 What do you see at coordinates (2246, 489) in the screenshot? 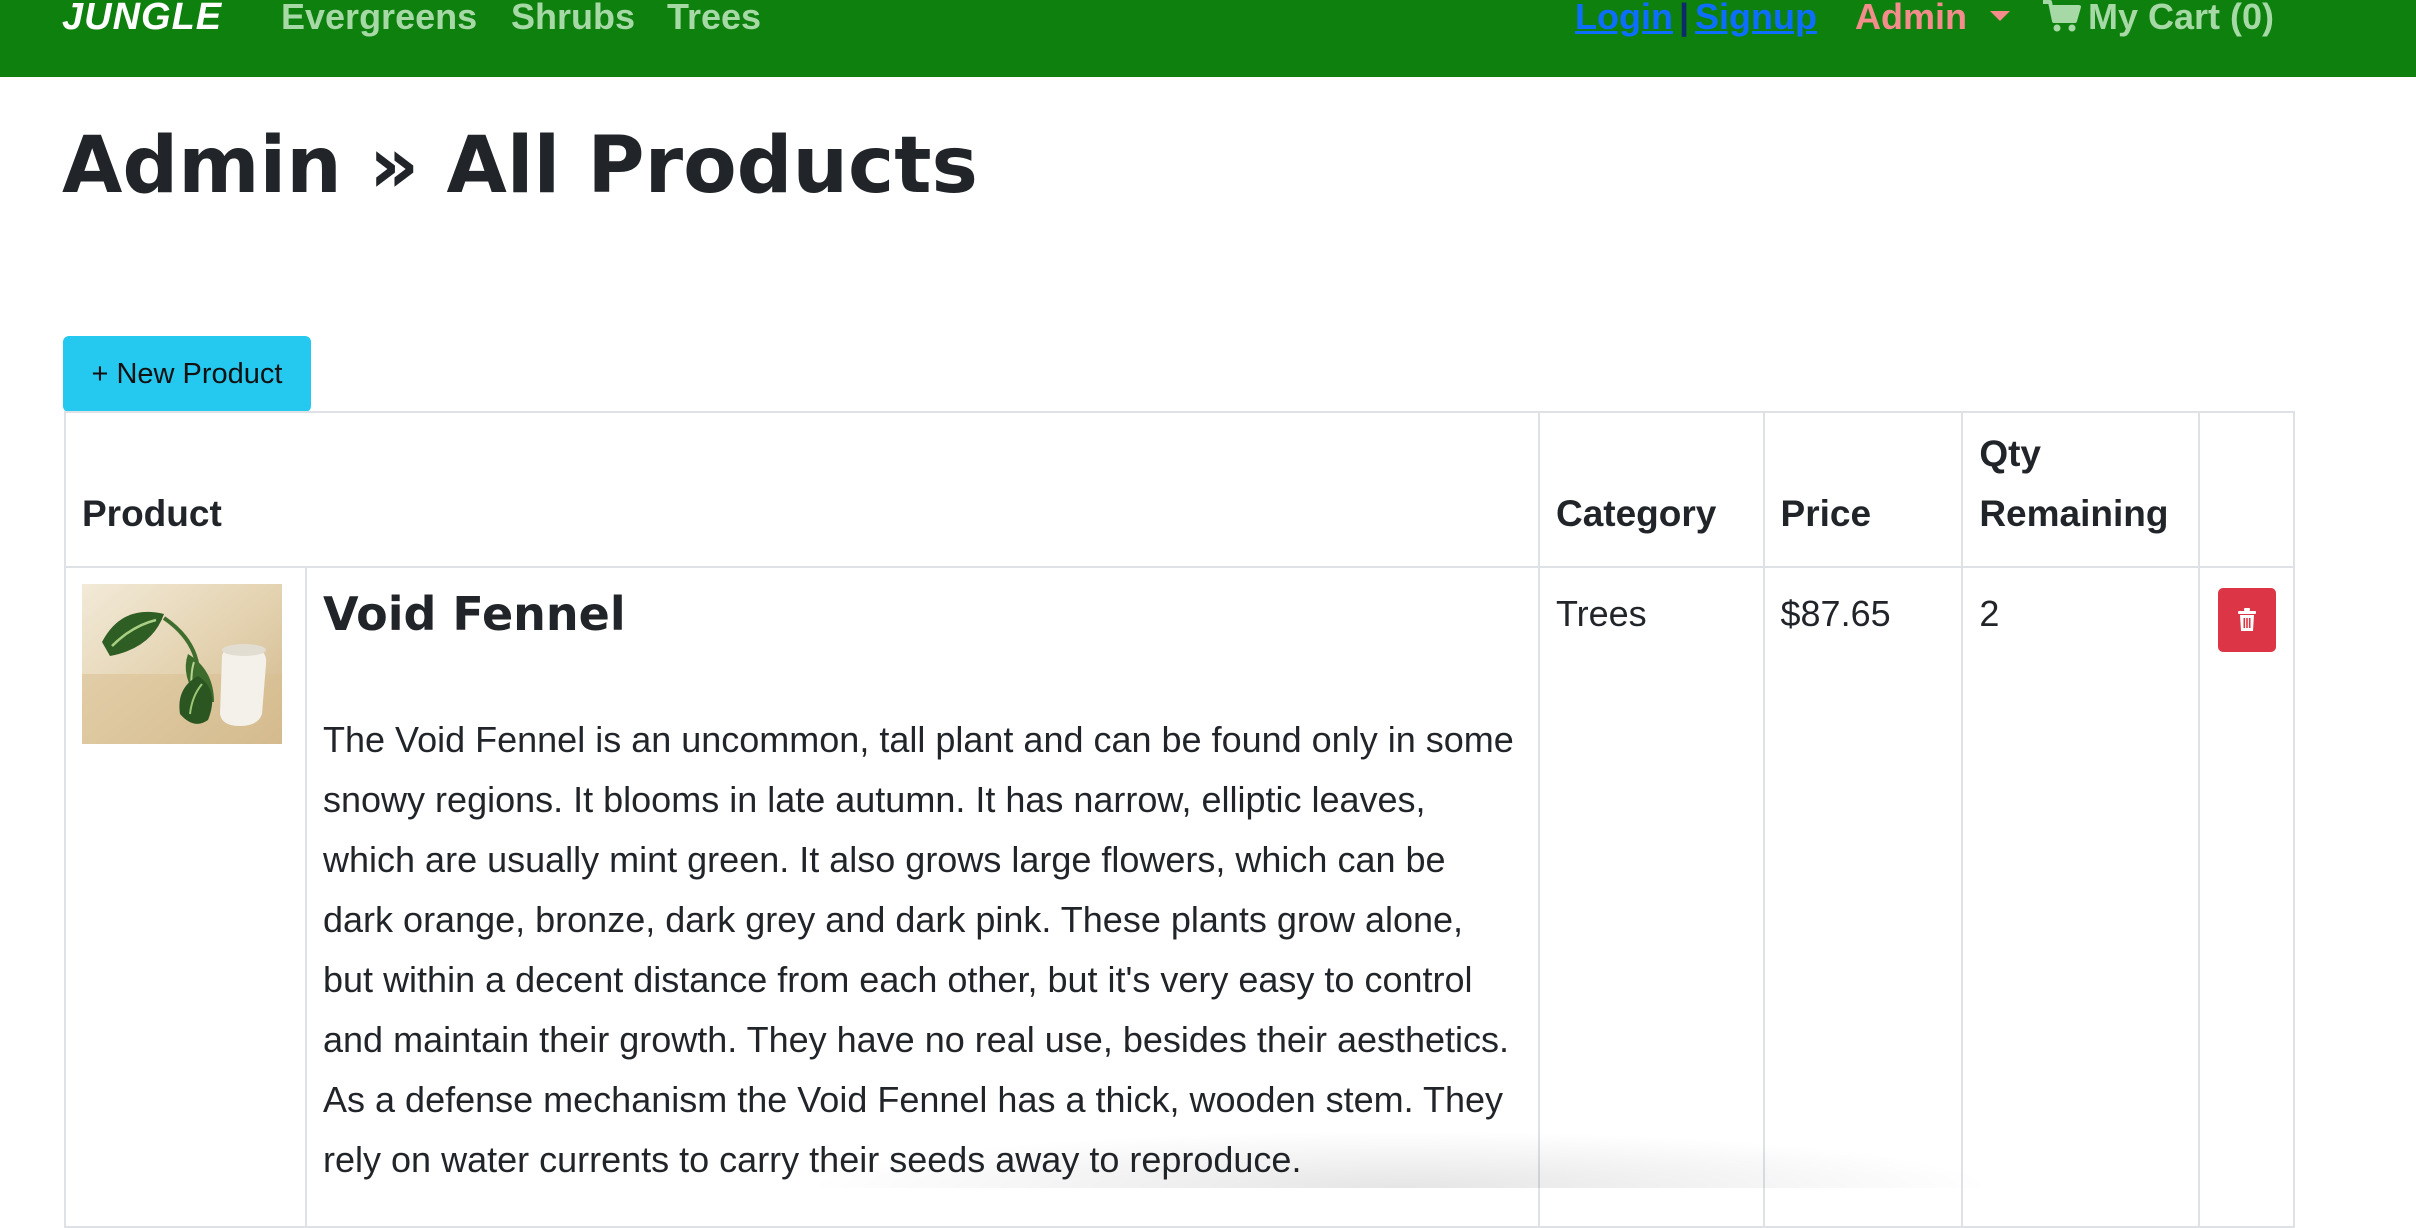
I see `header-actions` at bounding box center [2246, 489].